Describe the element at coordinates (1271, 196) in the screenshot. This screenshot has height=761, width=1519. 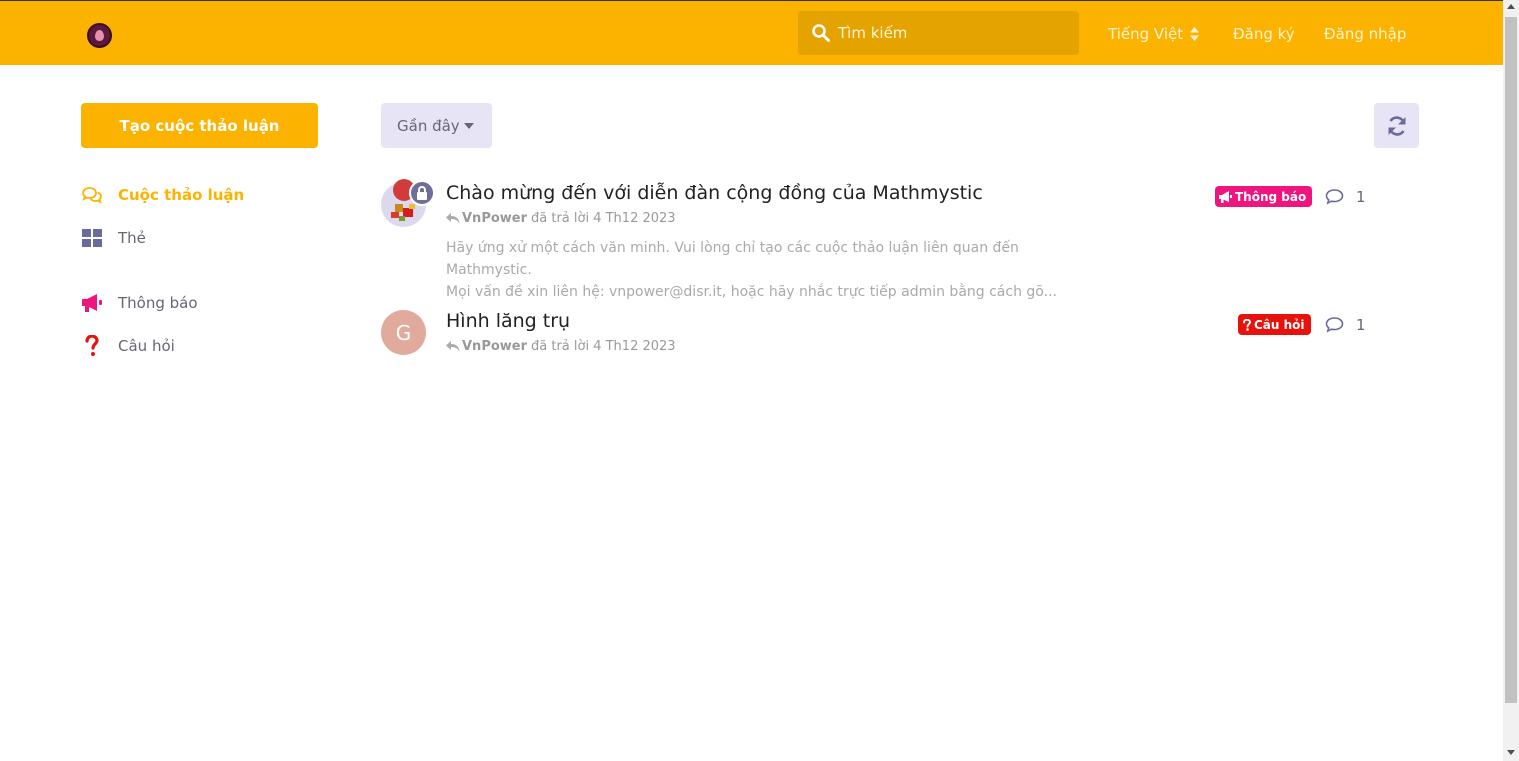
I see `tag-label: Thông báo` at that location.